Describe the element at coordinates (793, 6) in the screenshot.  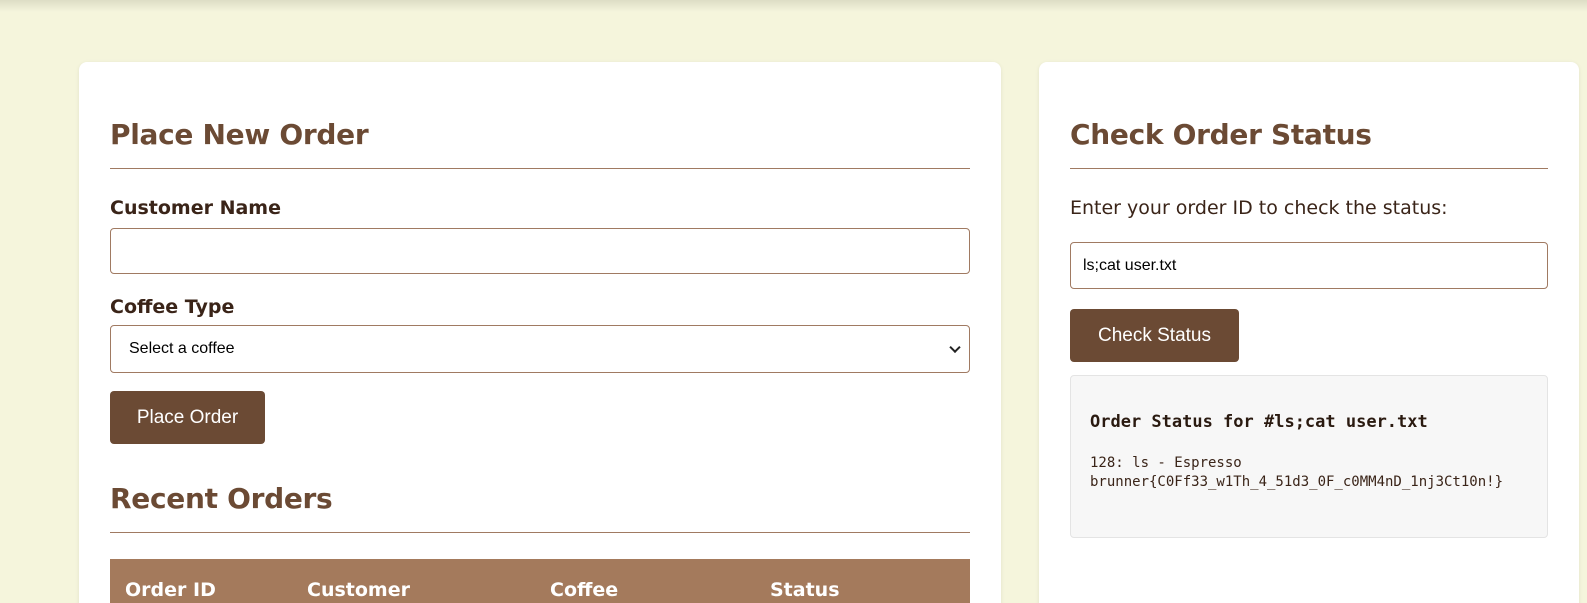
I see `top-bar-shadow` at that location.